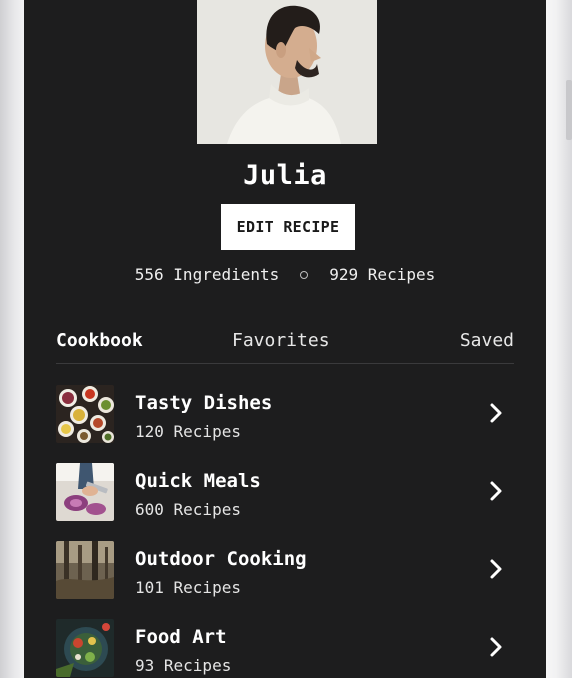 Image resolution: width=572 pixels, height=678 pixels. Describe the element at coordinates (85, 570) in the screenshot. I see `forest-thumbnail` at that location.